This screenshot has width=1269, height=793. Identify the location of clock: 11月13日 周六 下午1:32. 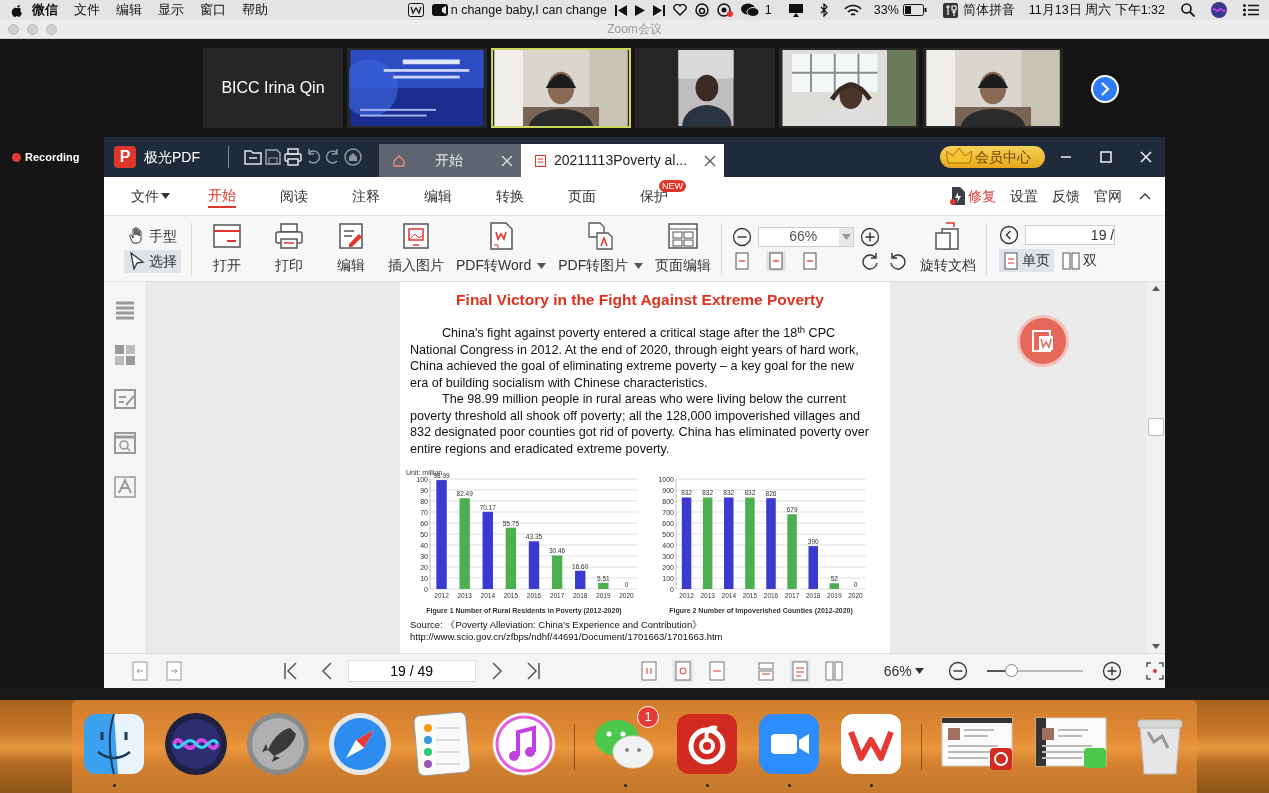
(1096, 10).